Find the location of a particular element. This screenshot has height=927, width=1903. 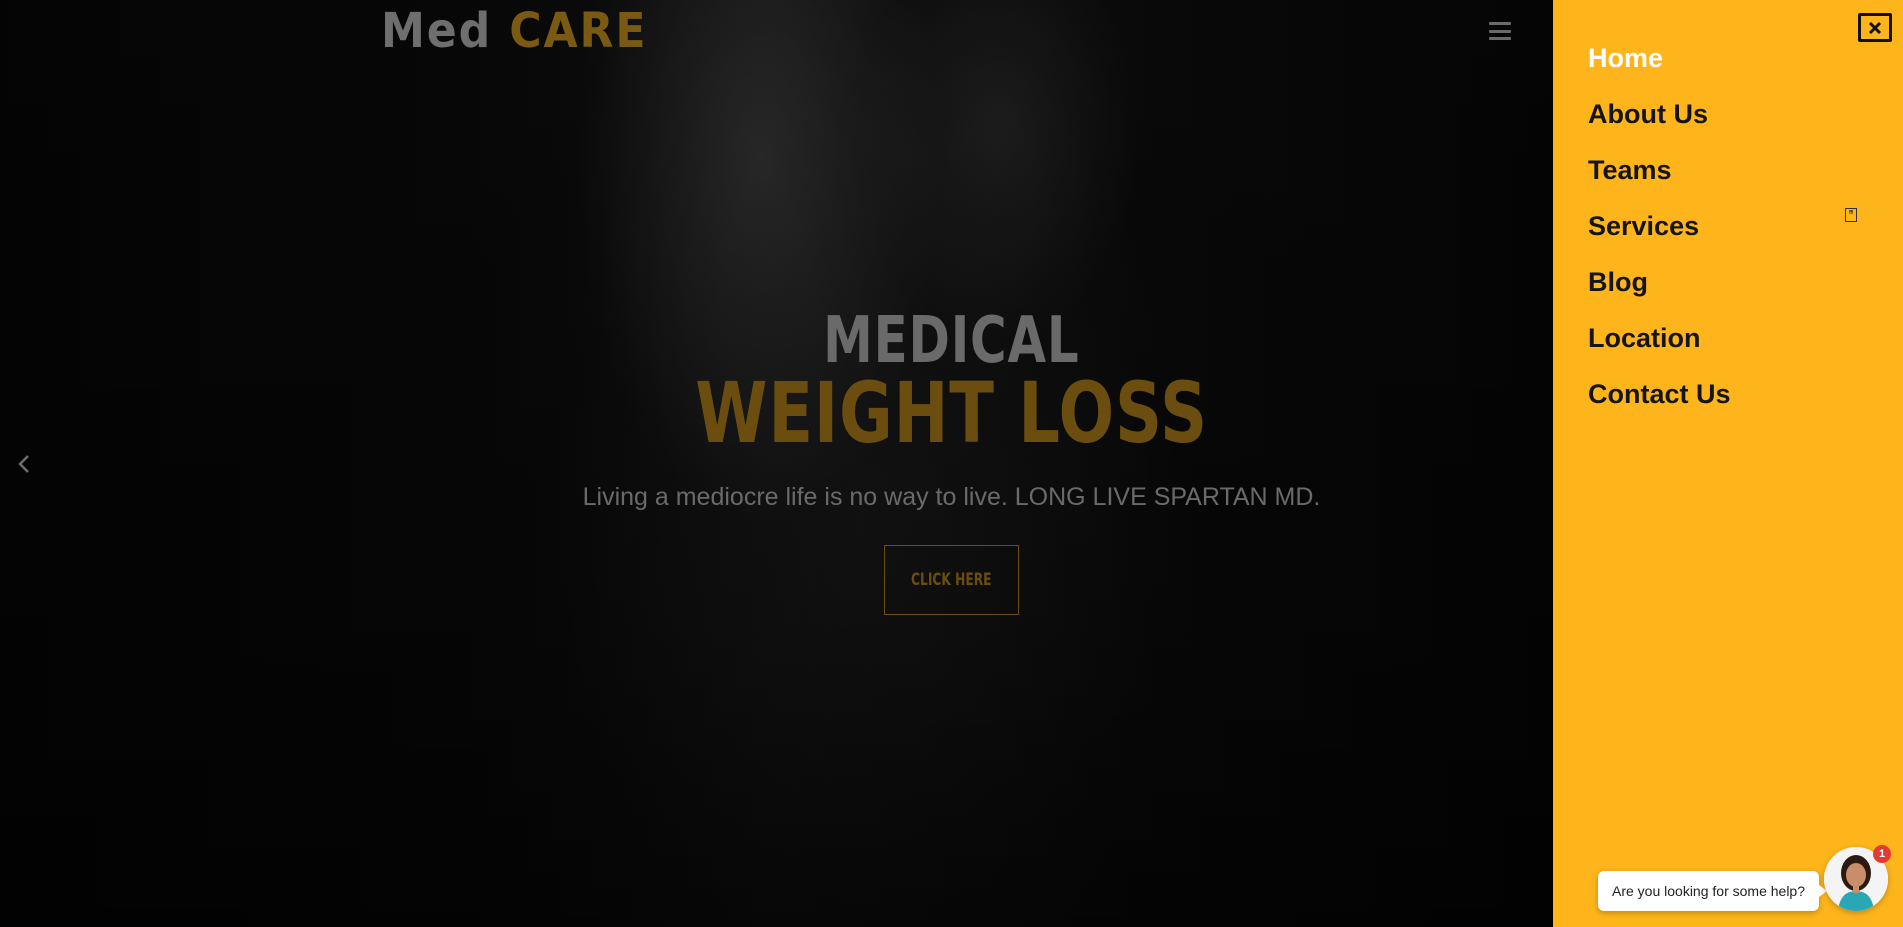

close-icon-svg is located at coordinates (1875, 27).